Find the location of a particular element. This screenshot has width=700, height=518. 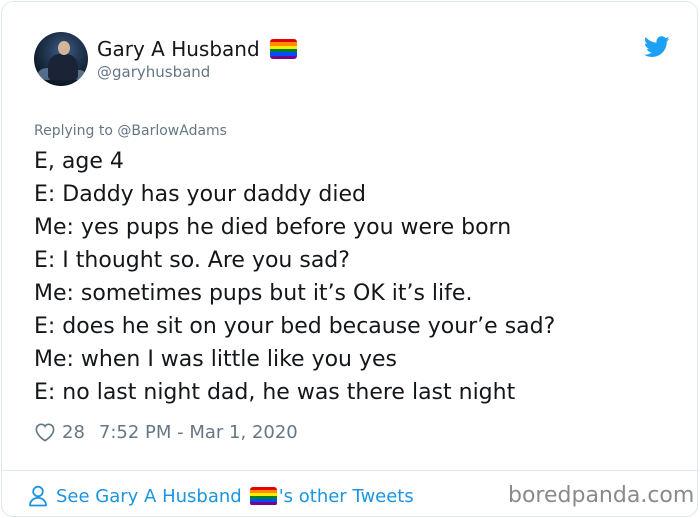

footer-divider is located at coordinates (351, 470).